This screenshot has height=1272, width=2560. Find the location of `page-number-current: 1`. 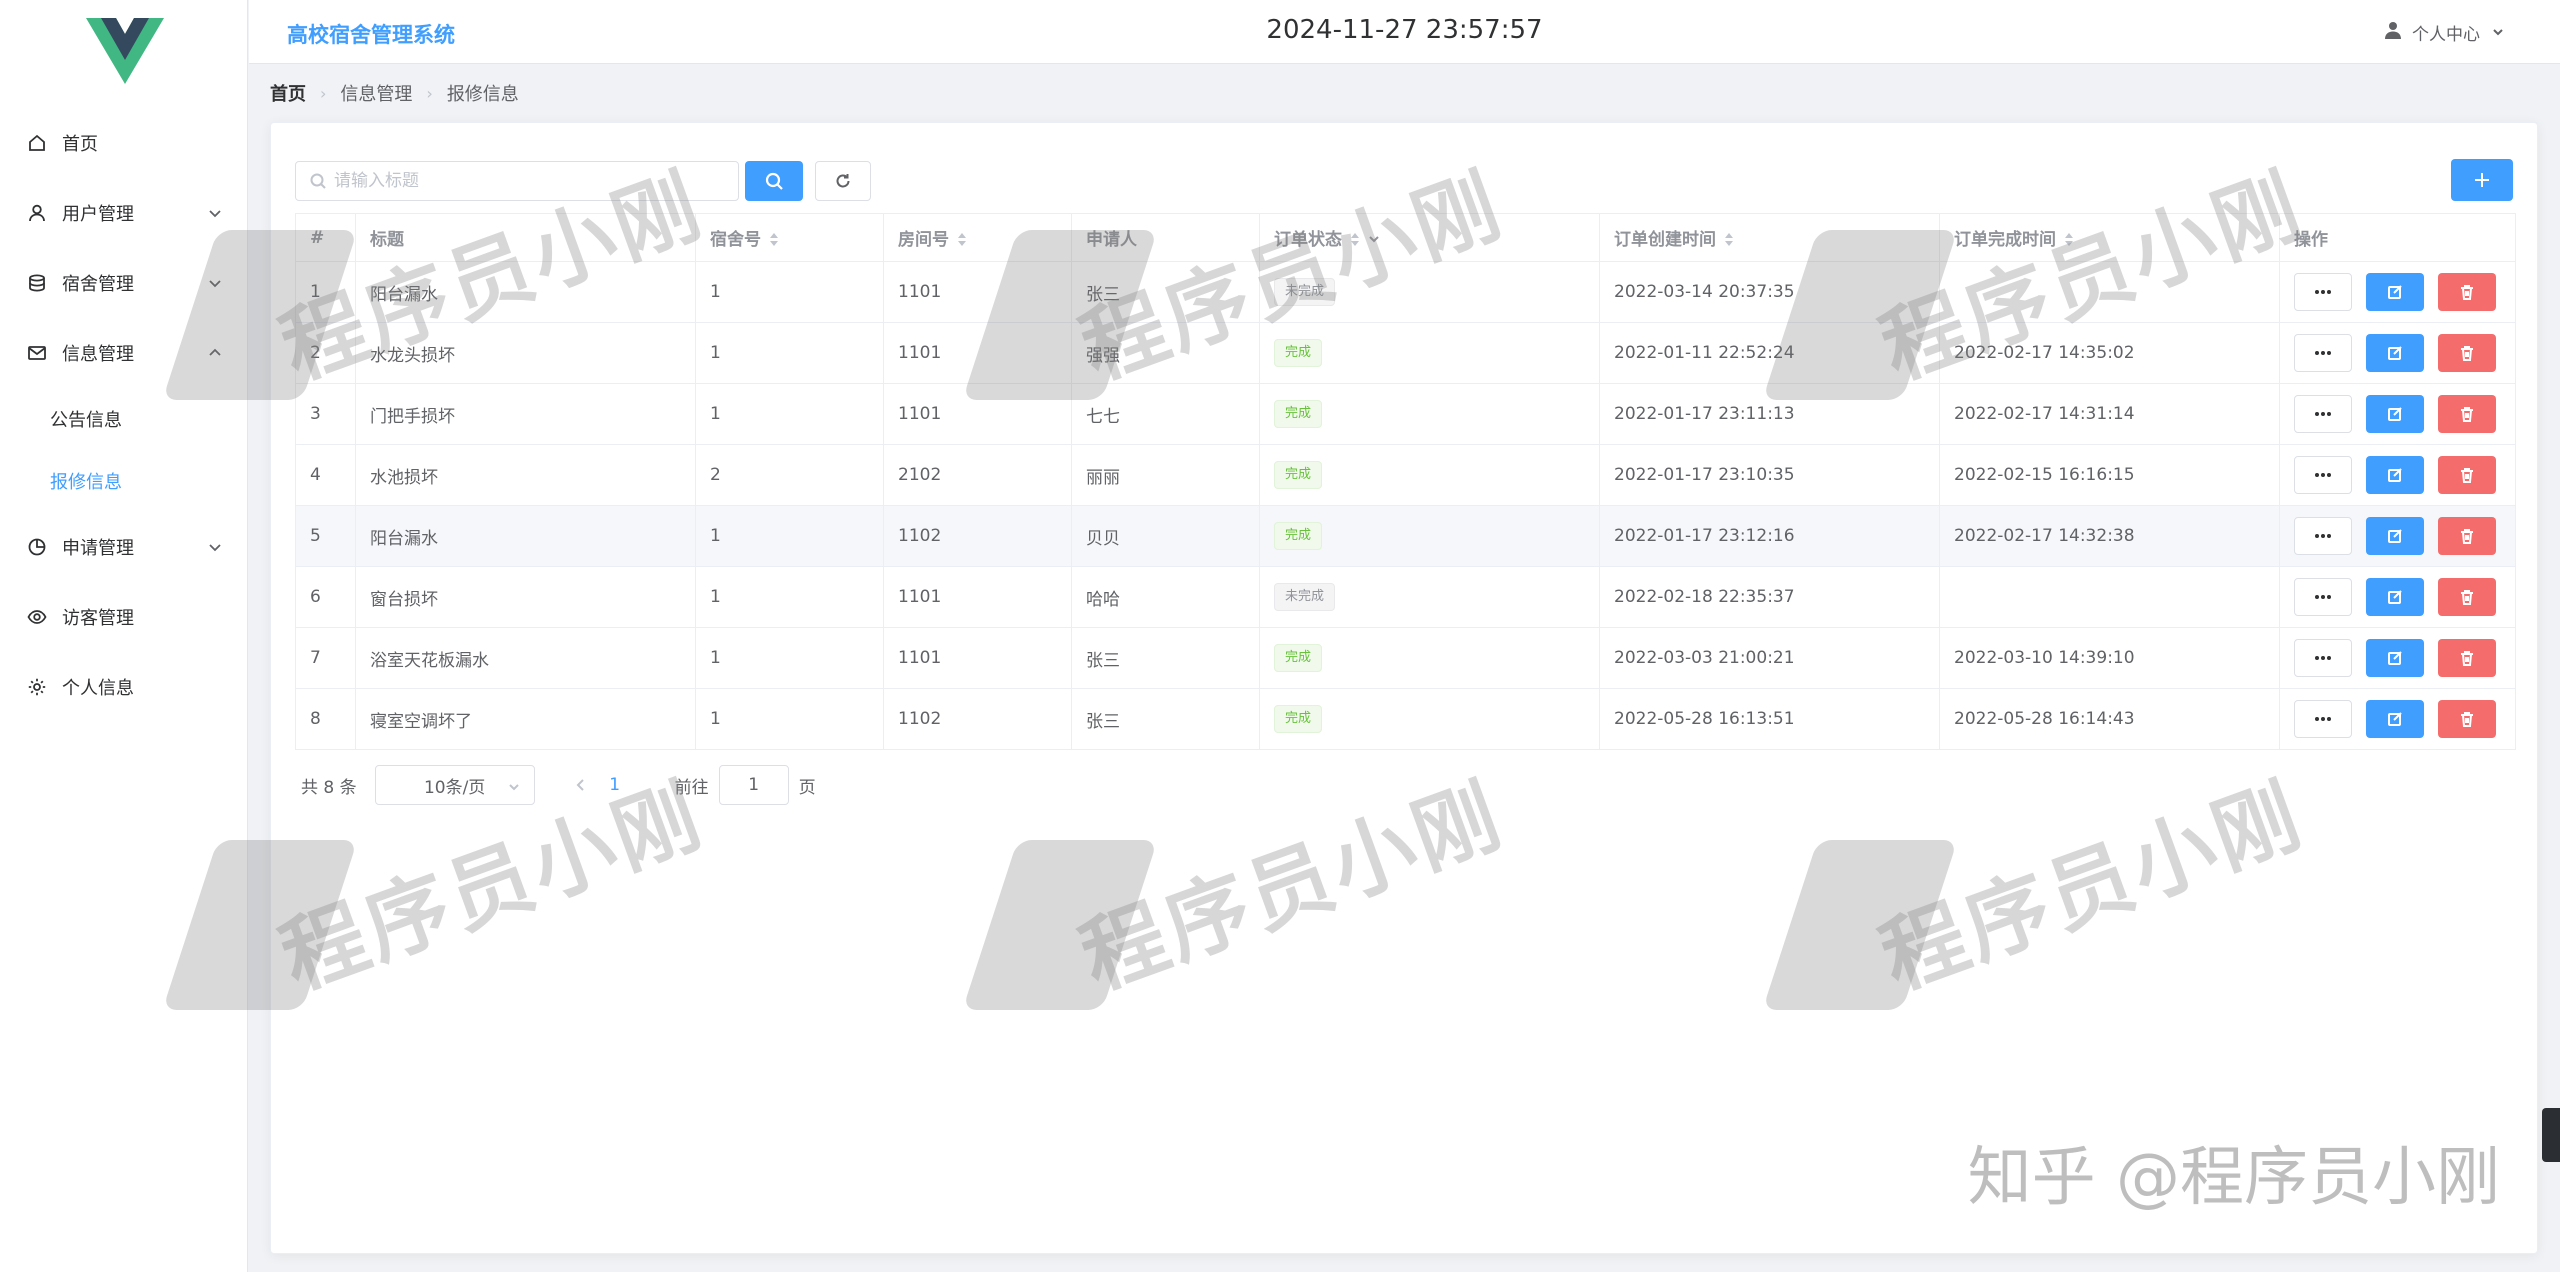

page-number-current: 1 is located at coordinates (615, 785).